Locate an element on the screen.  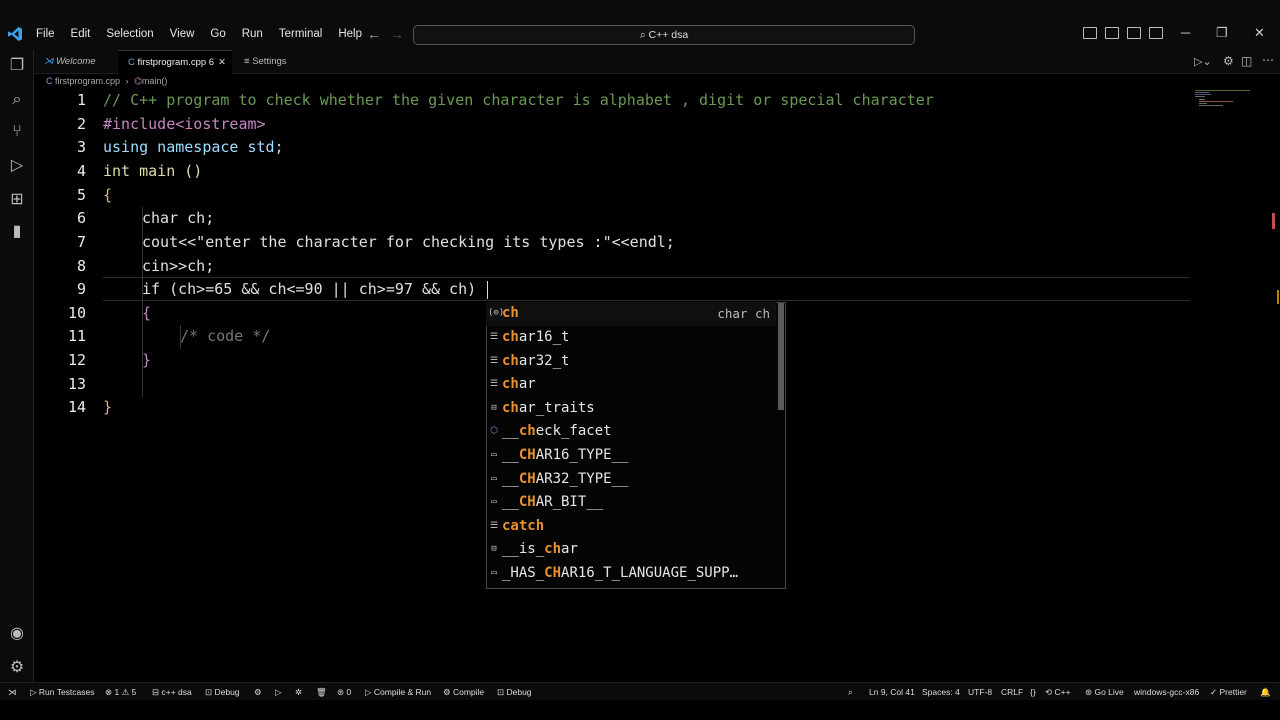
breadcrumb-symbol: main() is located at coordinates (155, 81).